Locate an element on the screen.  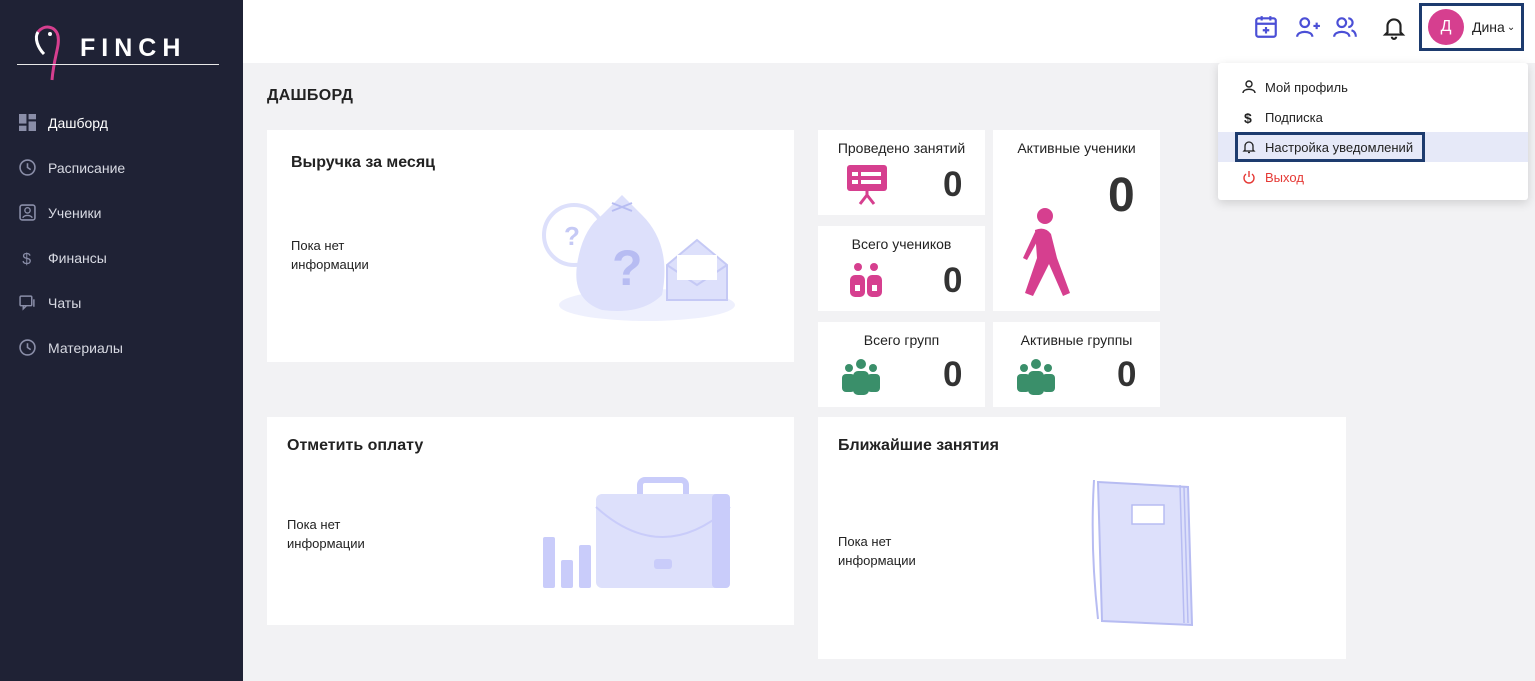
stat-label: Всего групп is located at coordinates (901, 340).